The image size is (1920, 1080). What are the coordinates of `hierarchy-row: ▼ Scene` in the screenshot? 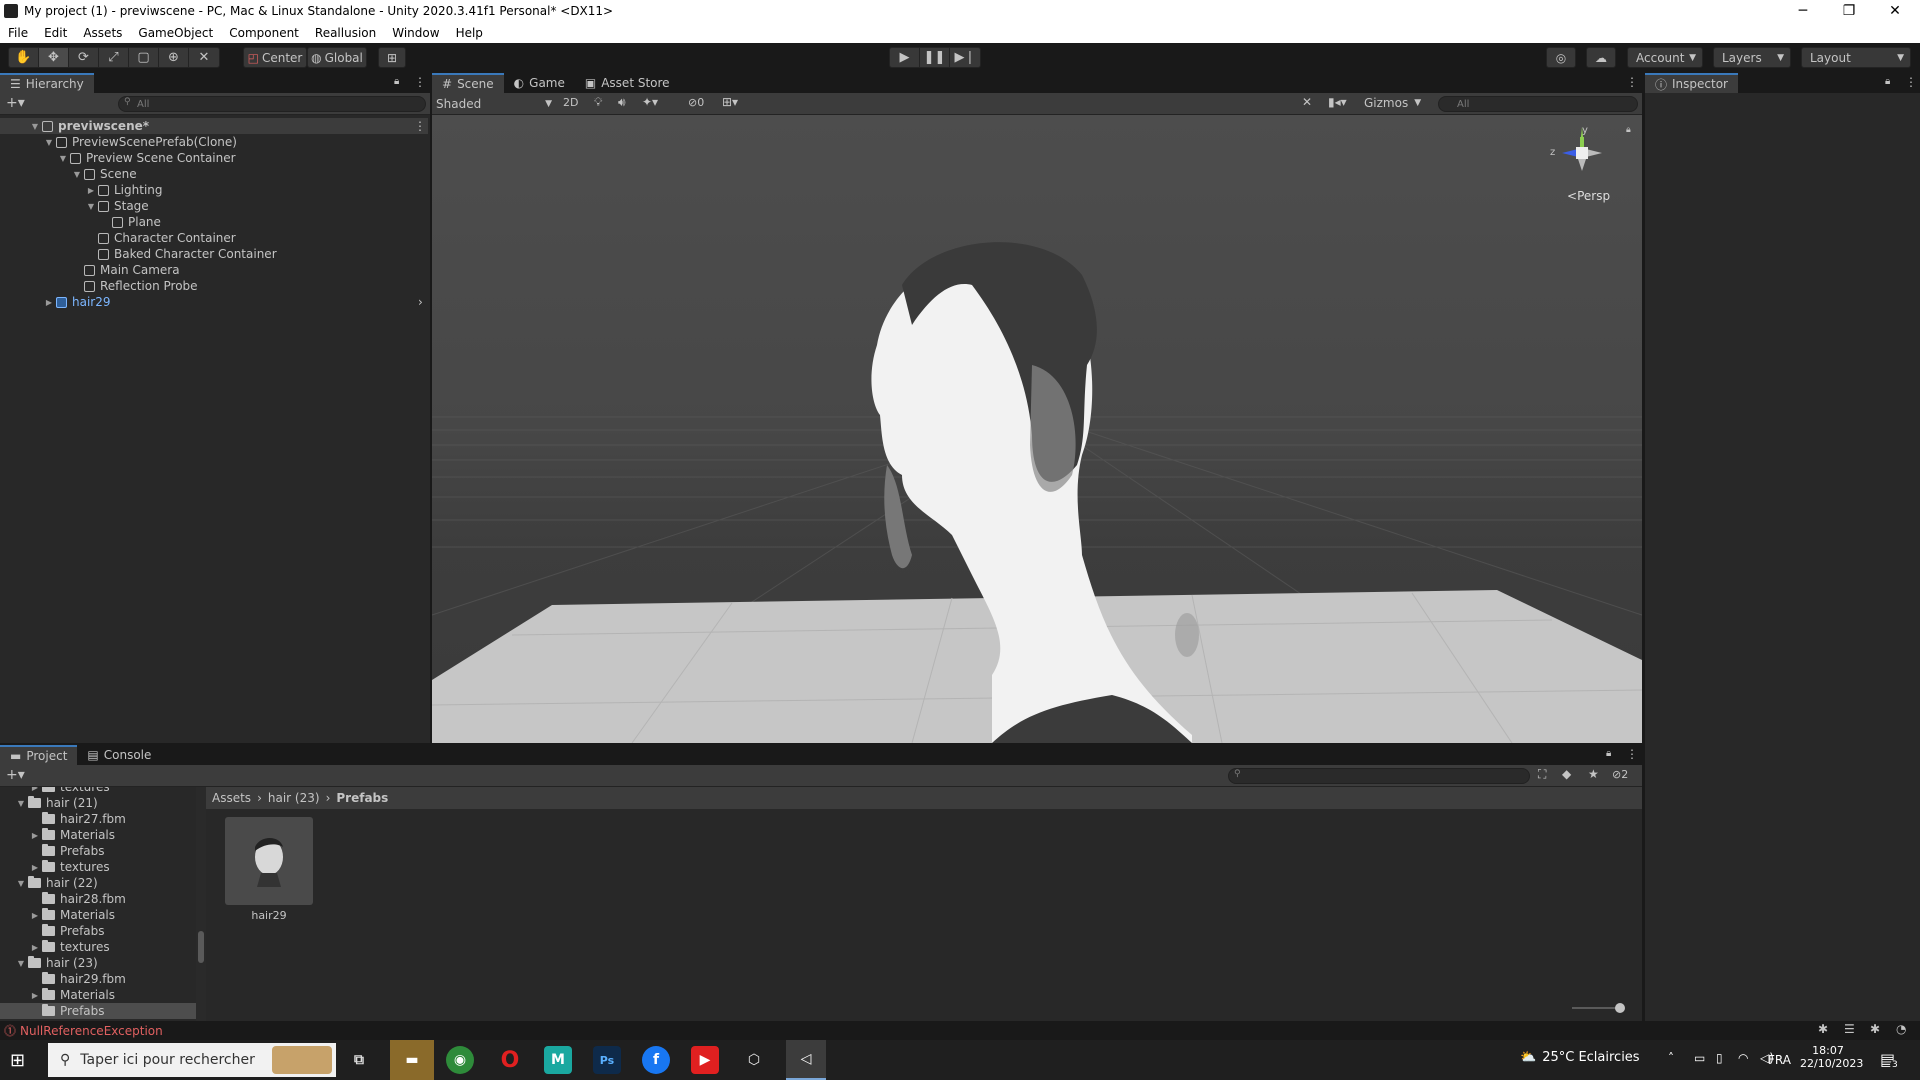 It's located at (214, 174).